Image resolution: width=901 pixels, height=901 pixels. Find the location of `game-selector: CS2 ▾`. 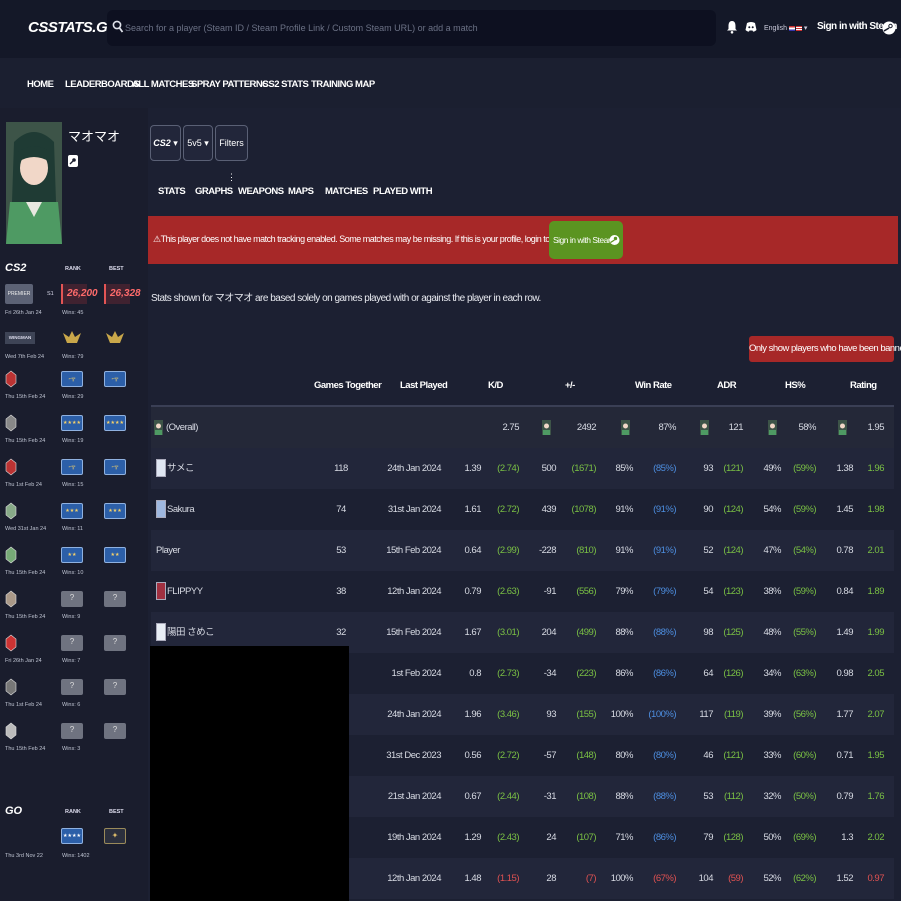

game-selector: CS2 ▾ is located at coordinates (165, 143).